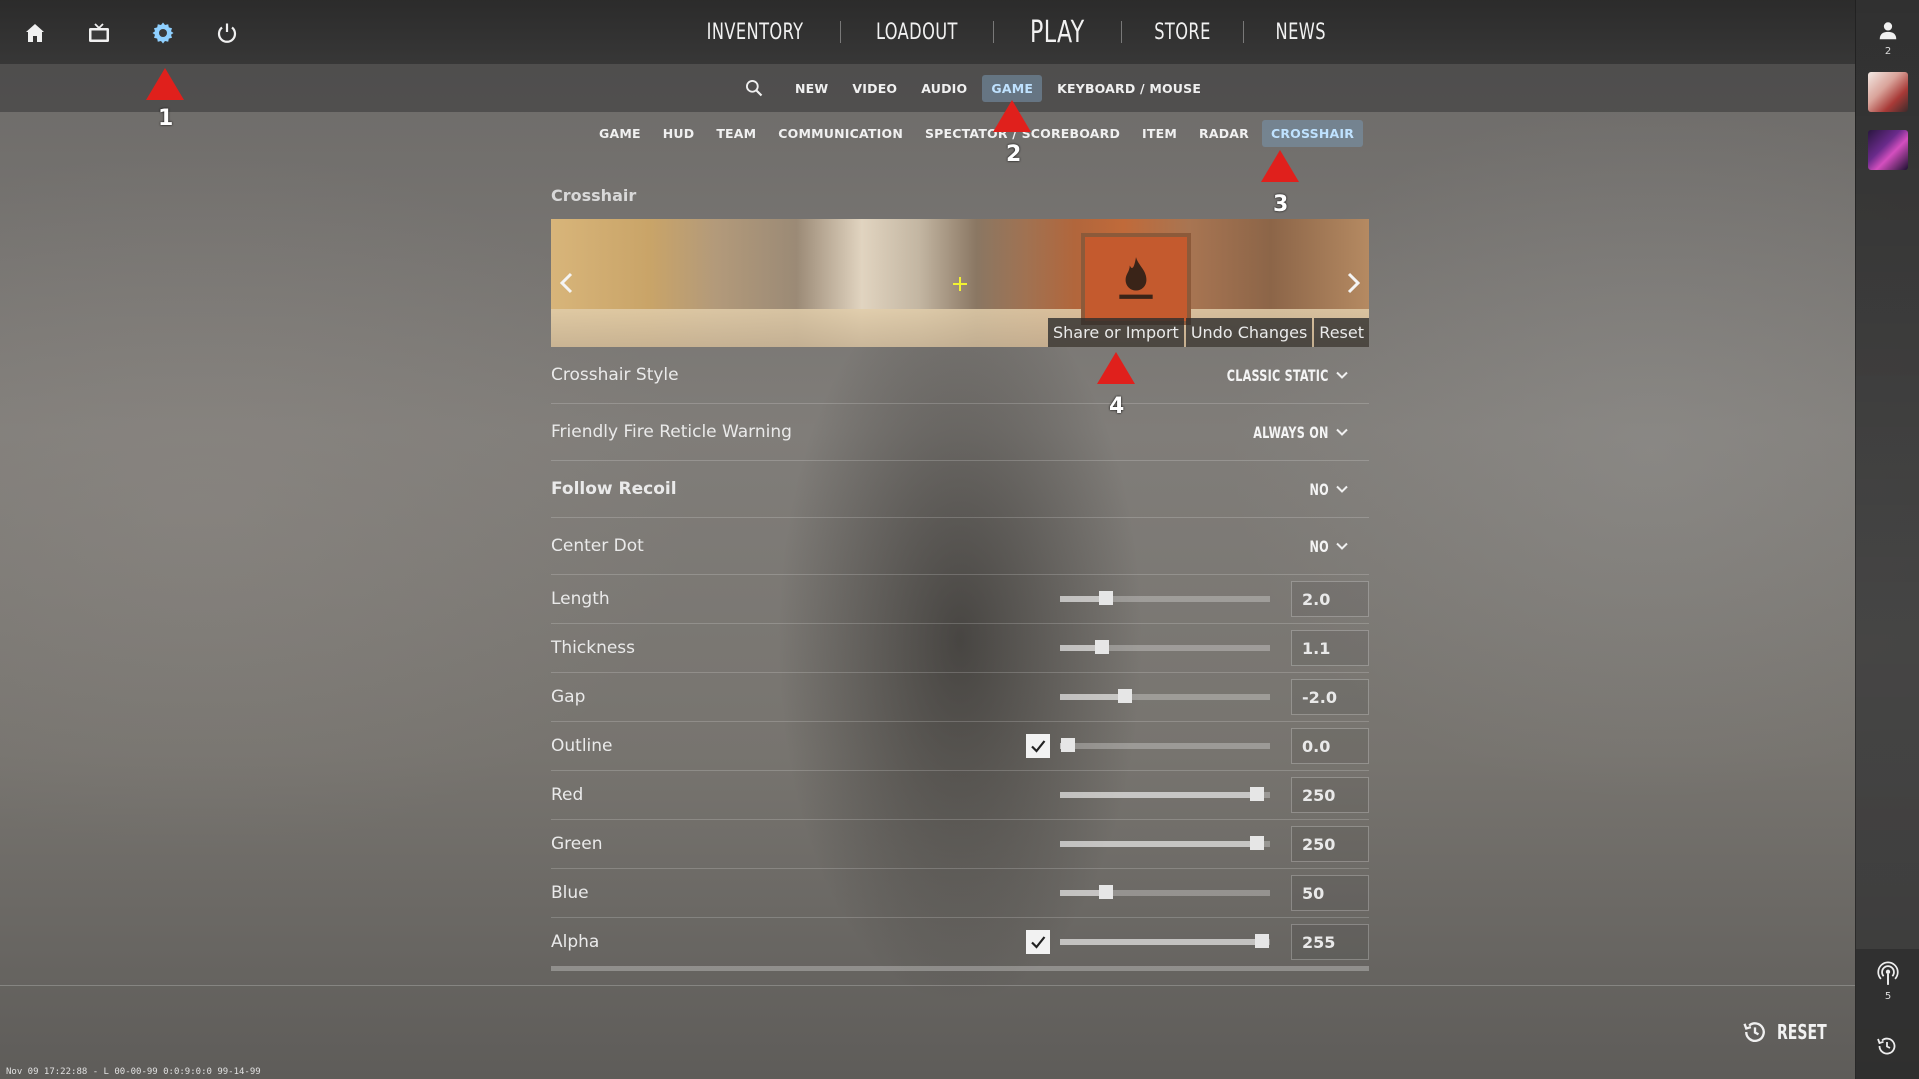 The height and width of the screenshot is (1079, 1919). I want to click on outline-slider, so click(1165, 745).